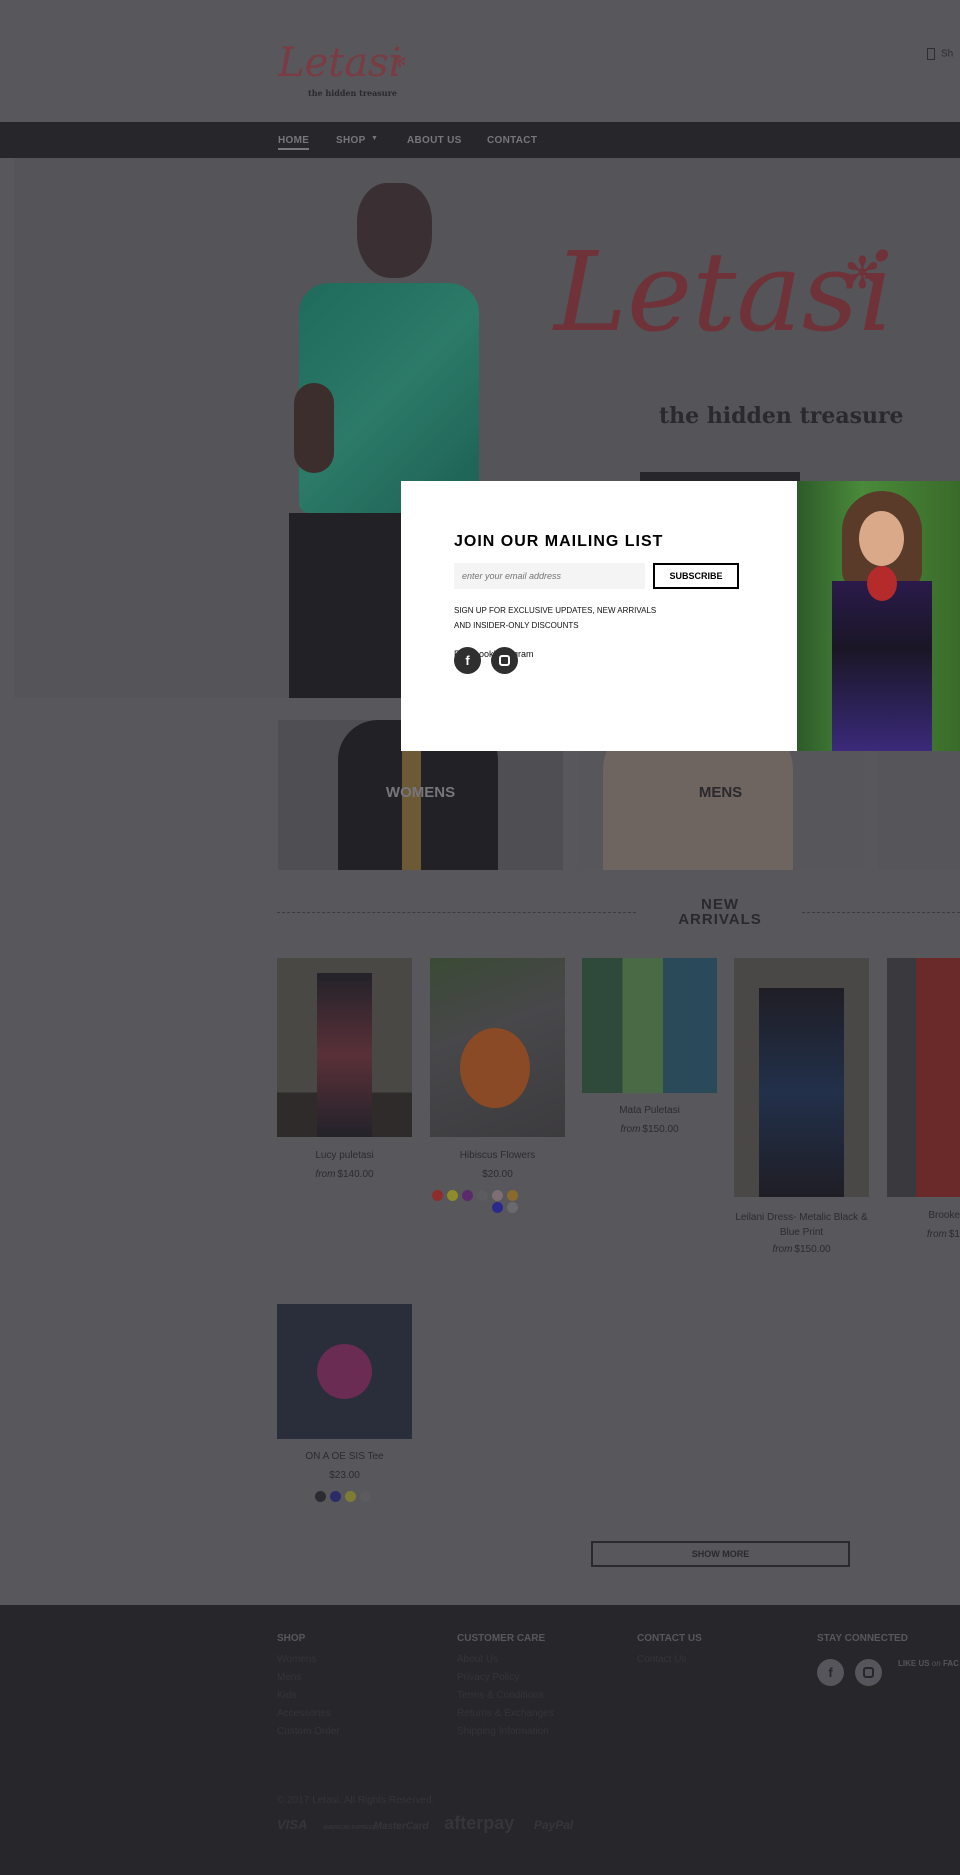 This screenshot has width=960, height=1875. I want to click on cart-label: Sh, so click(947, 54).